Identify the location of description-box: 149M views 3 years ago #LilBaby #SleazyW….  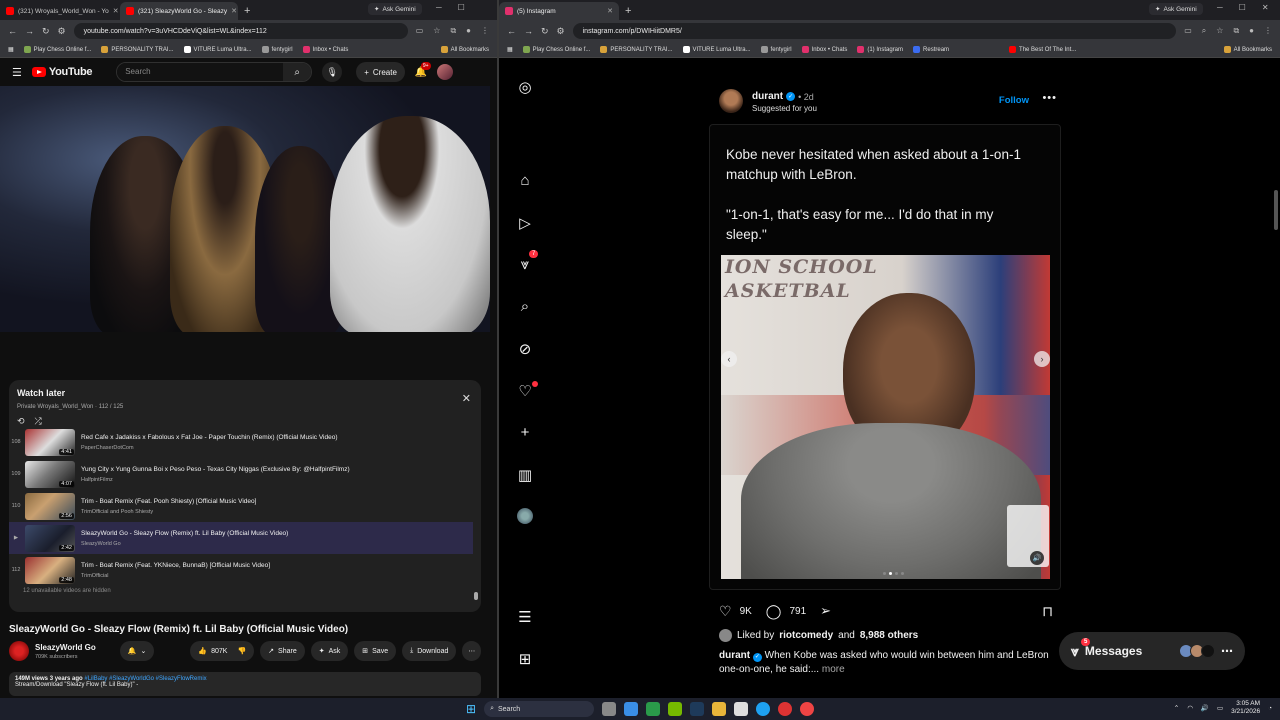
(245, 684).